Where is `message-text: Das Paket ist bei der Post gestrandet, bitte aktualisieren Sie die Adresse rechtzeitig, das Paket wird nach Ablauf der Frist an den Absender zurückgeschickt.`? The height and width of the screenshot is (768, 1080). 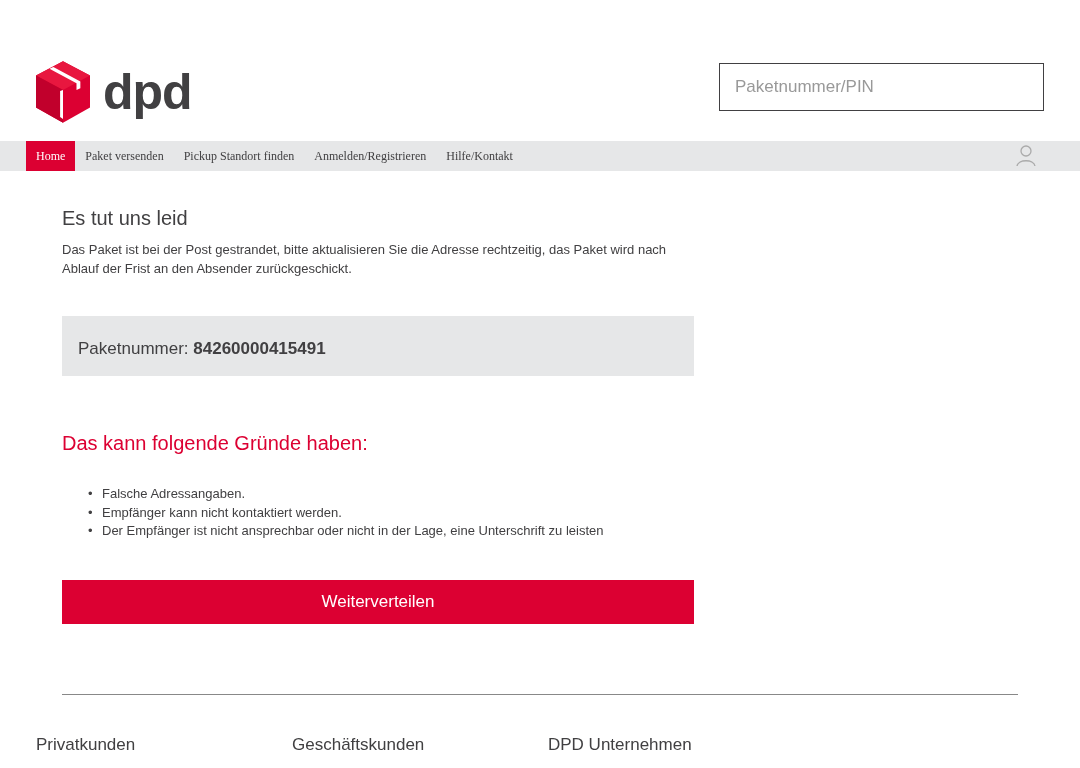
message-text: Das Paket ist bei der Post gestrandet, bitte aktualisieren Sie die Adresse rechtzeitig, das Paket wird nach Ablauf der Frist an den Absender zurückgeschickt. is located at coordinates (365, 259).